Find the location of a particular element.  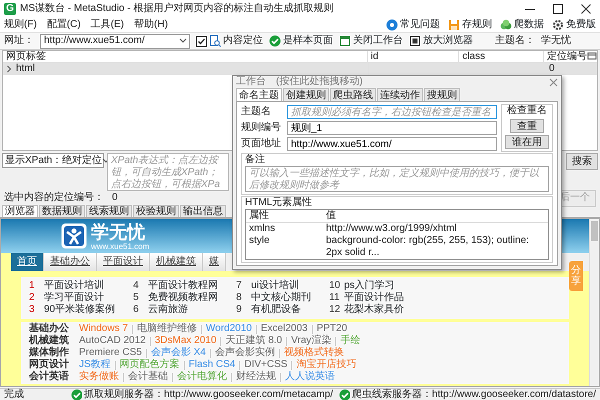

xpath-field: XPath表达式：点左边按钮，可自动生成XPath；点右边按钮，可根据XPa is located at coordinates (168, 172).